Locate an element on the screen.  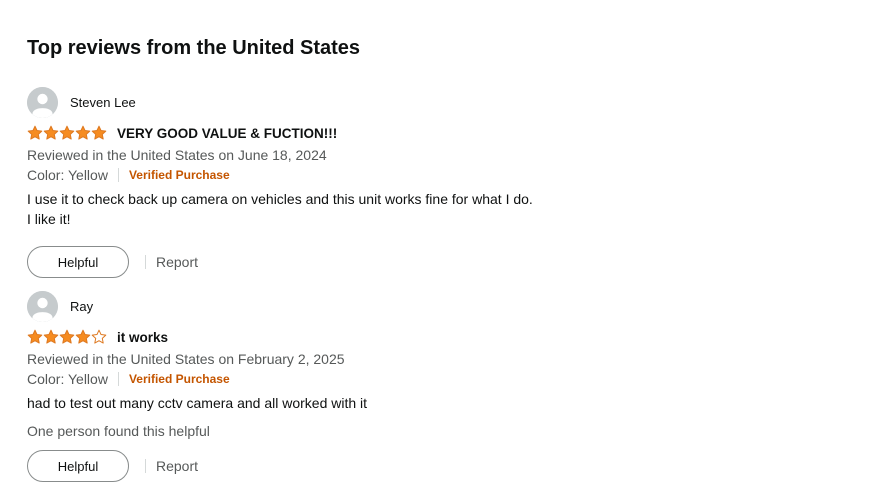
star-empty-icon is located at coordinates (99, 336).